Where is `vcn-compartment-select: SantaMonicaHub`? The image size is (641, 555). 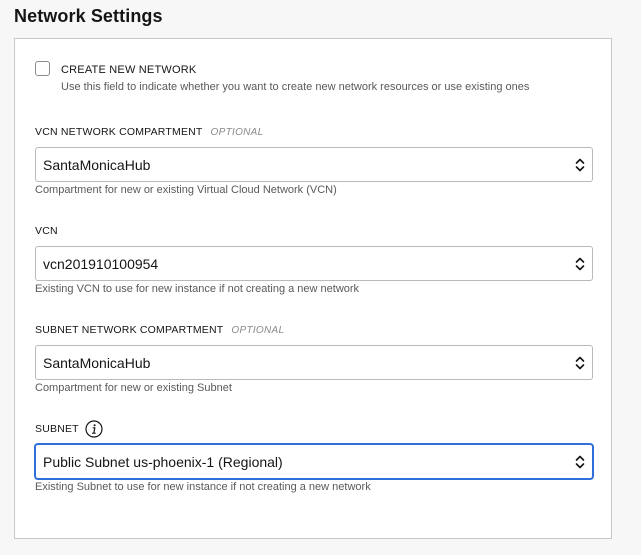
vcn-compartment-select: SantaMonicaHub is located at coordinates (314, 164).